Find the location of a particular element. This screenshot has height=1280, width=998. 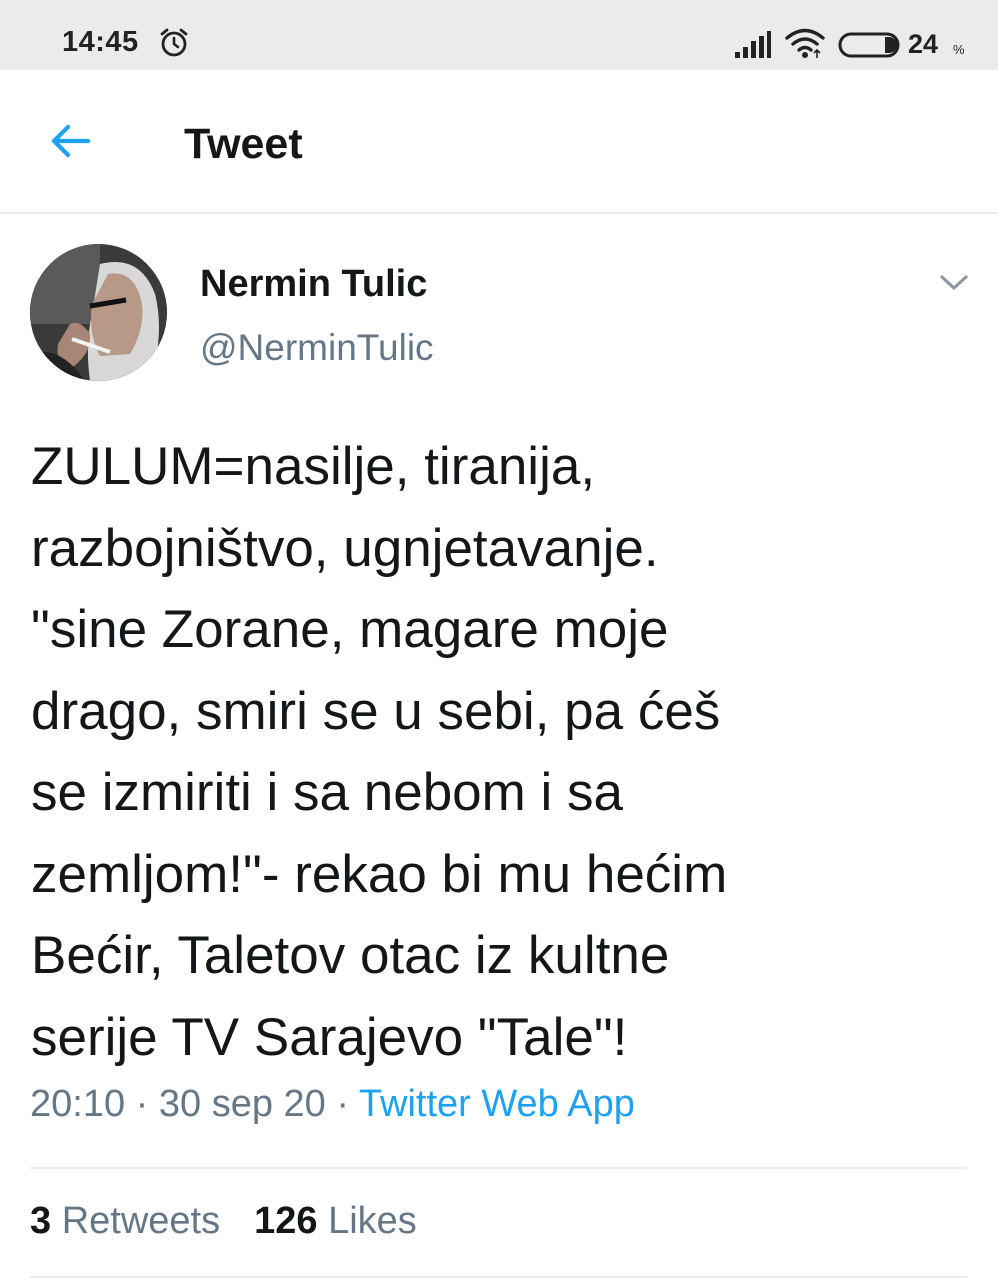

avatar is located at coordinates (98, 312).